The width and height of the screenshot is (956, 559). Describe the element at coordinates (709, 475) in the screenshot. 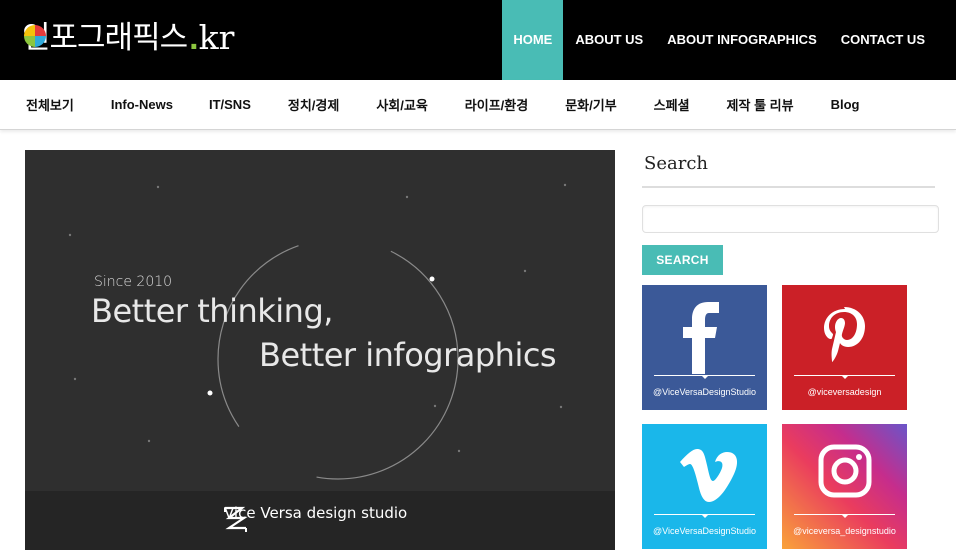

I see `vimeo-icon` at that location.